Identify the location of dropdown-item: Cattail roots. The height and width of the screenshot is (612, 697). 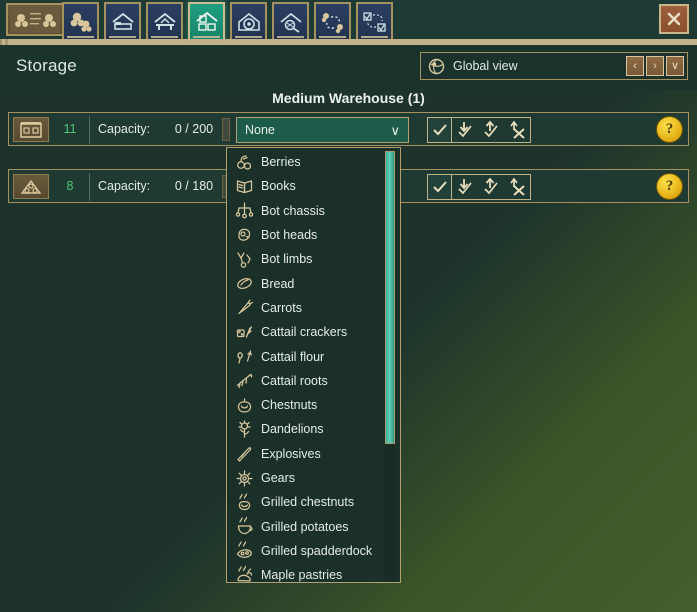
(313, 381).